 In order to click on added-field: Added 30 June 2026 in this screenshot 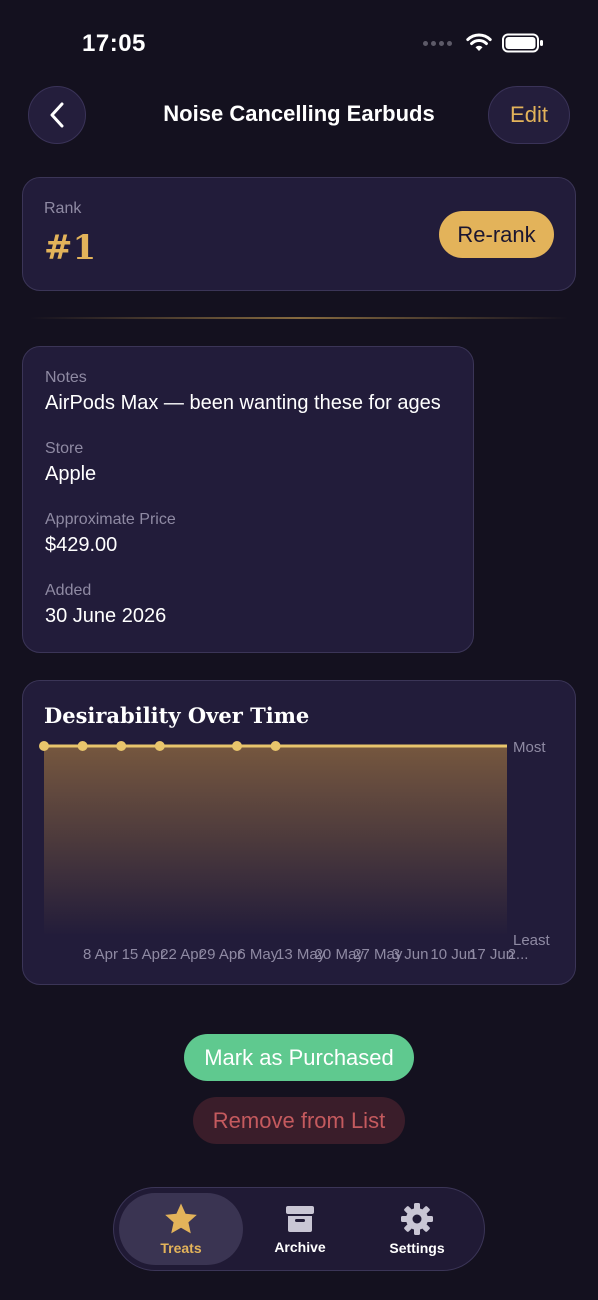, I will do `click(105, 605)`.